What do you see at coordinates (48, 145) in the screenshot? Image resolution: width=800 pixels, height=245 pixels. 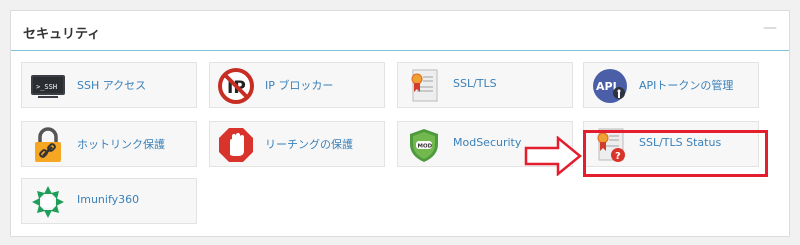 I see `lock-link-icon` at bounding box center [48, 145].